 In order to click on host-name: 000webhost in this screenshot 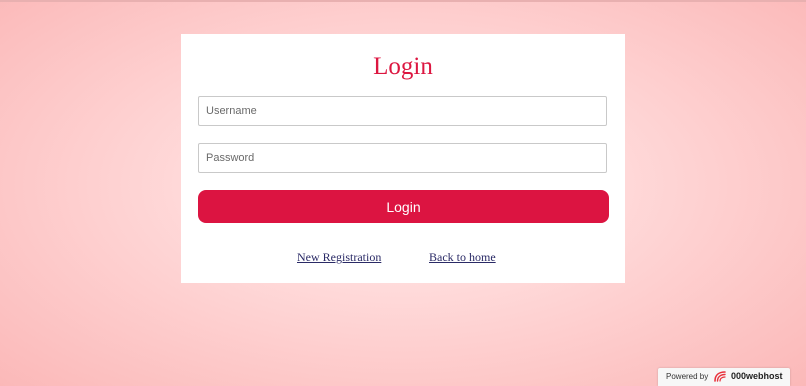, I will do `click(757, 376)`.